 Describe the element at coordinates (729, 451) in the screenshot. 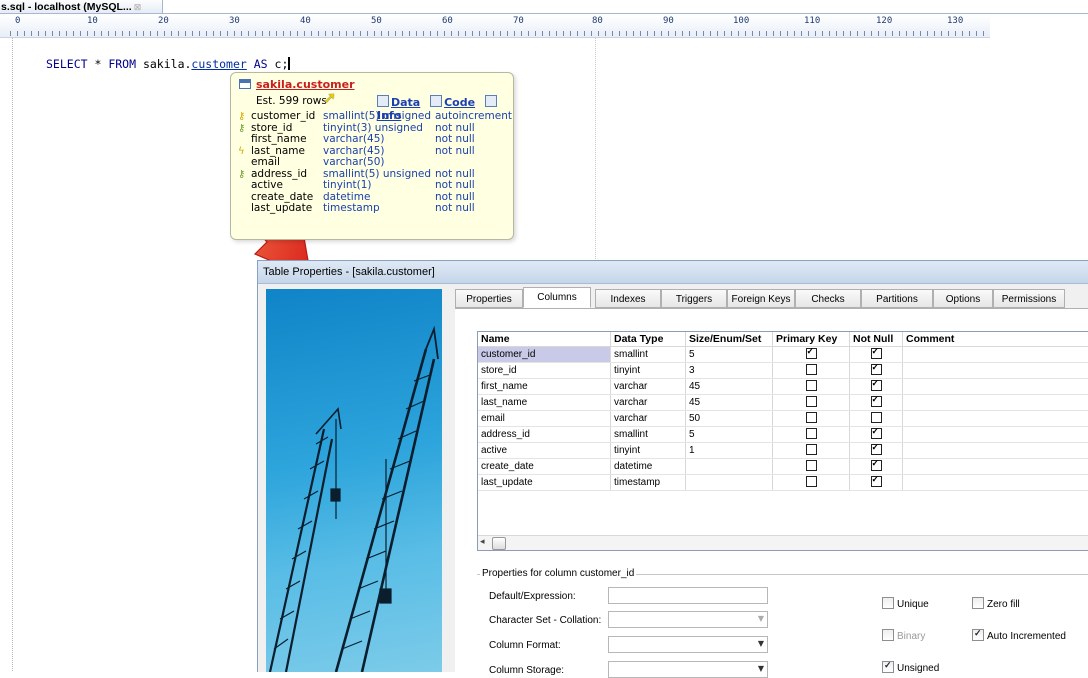

I see `cell-size: 1` at that location.